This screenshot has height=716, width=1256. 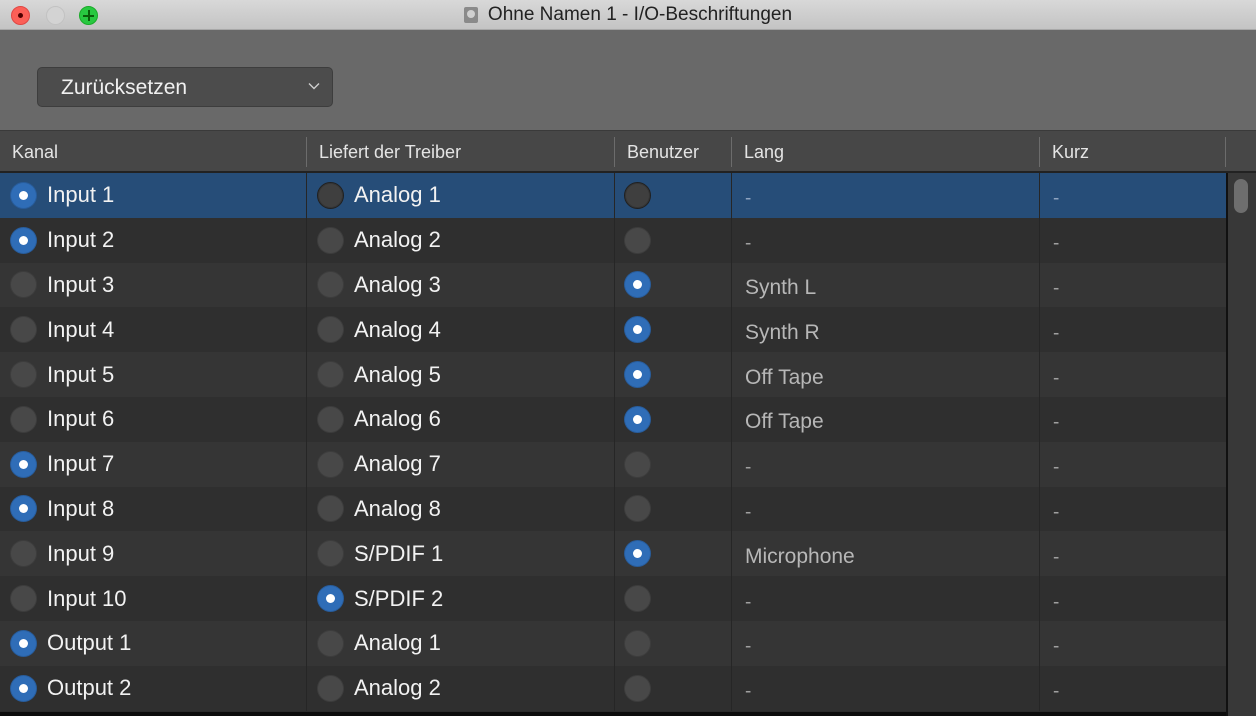 What do you see at coordinates (613, 374) in the screenshot?
I see `table-row: Input 5 Analog 5 Off Tape -` at bounding box center [613, 374].